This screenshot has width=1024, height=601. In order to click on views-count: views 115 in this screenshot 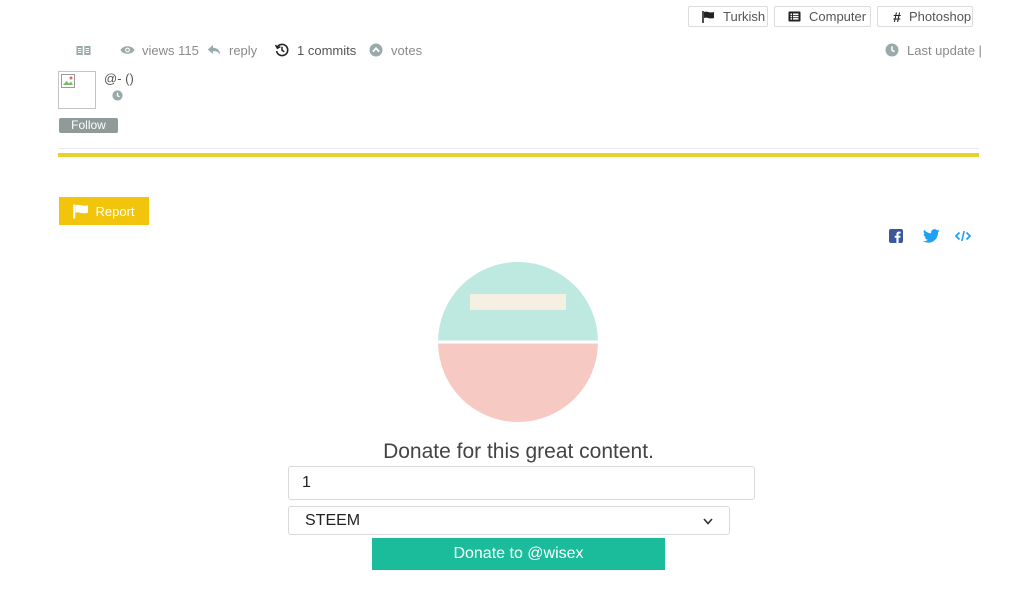, I will do `click(159, 50)`.